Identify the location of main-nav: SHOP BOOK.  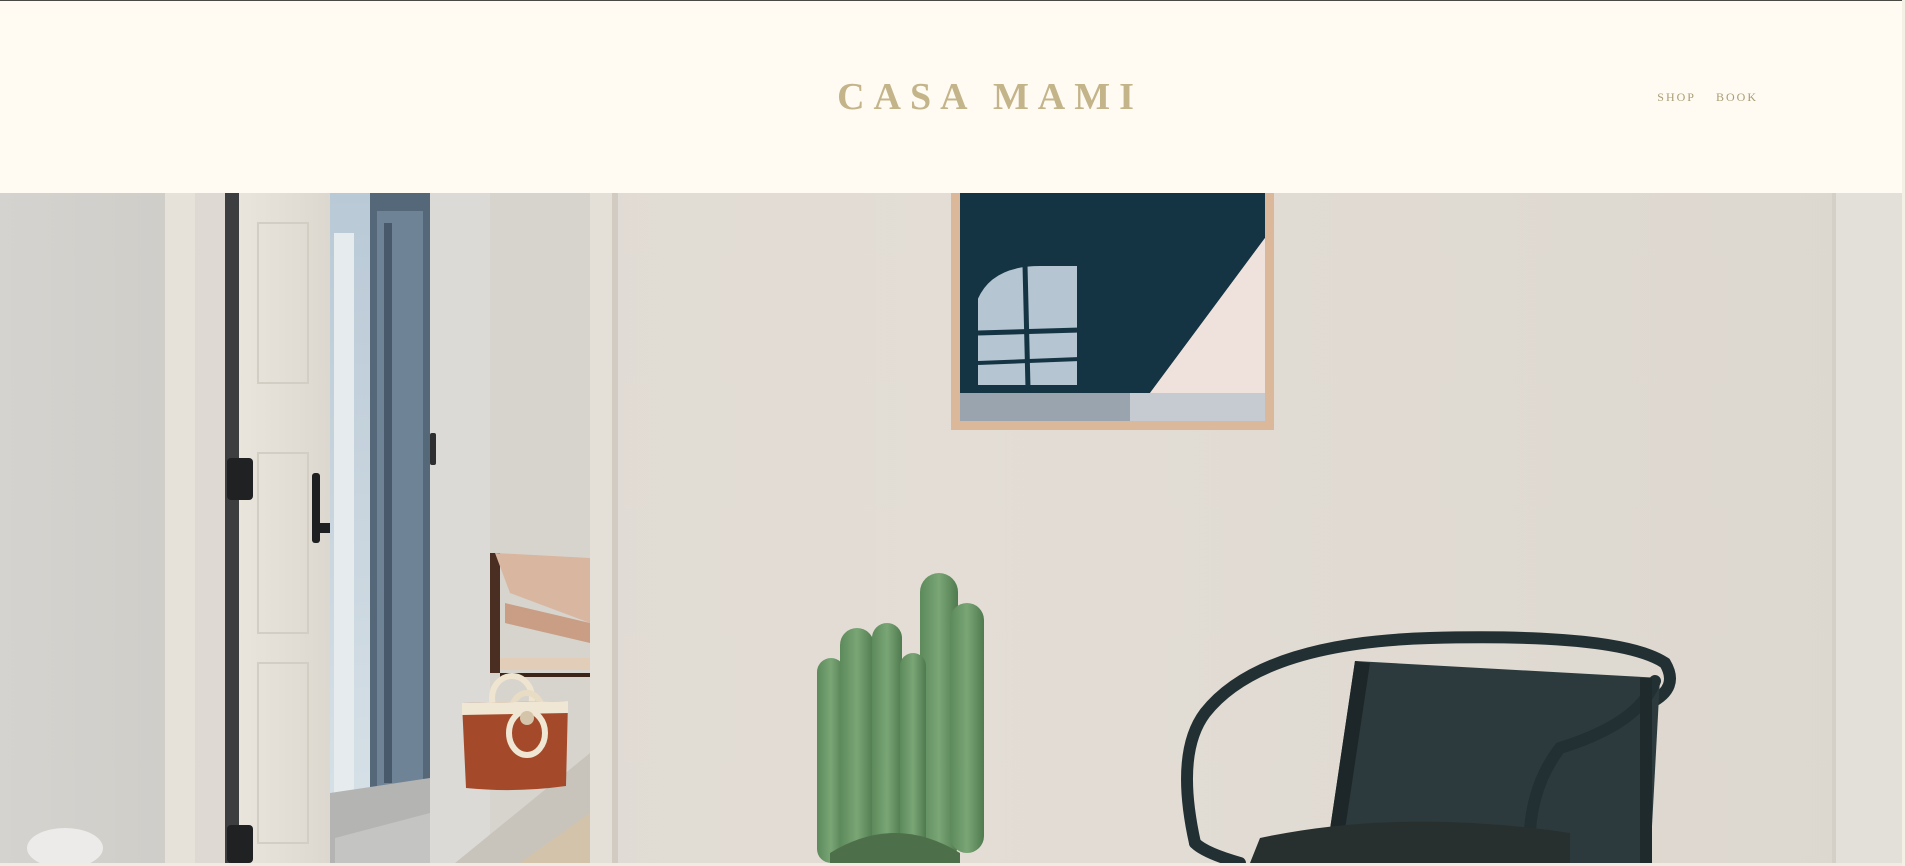
(1707, 97).